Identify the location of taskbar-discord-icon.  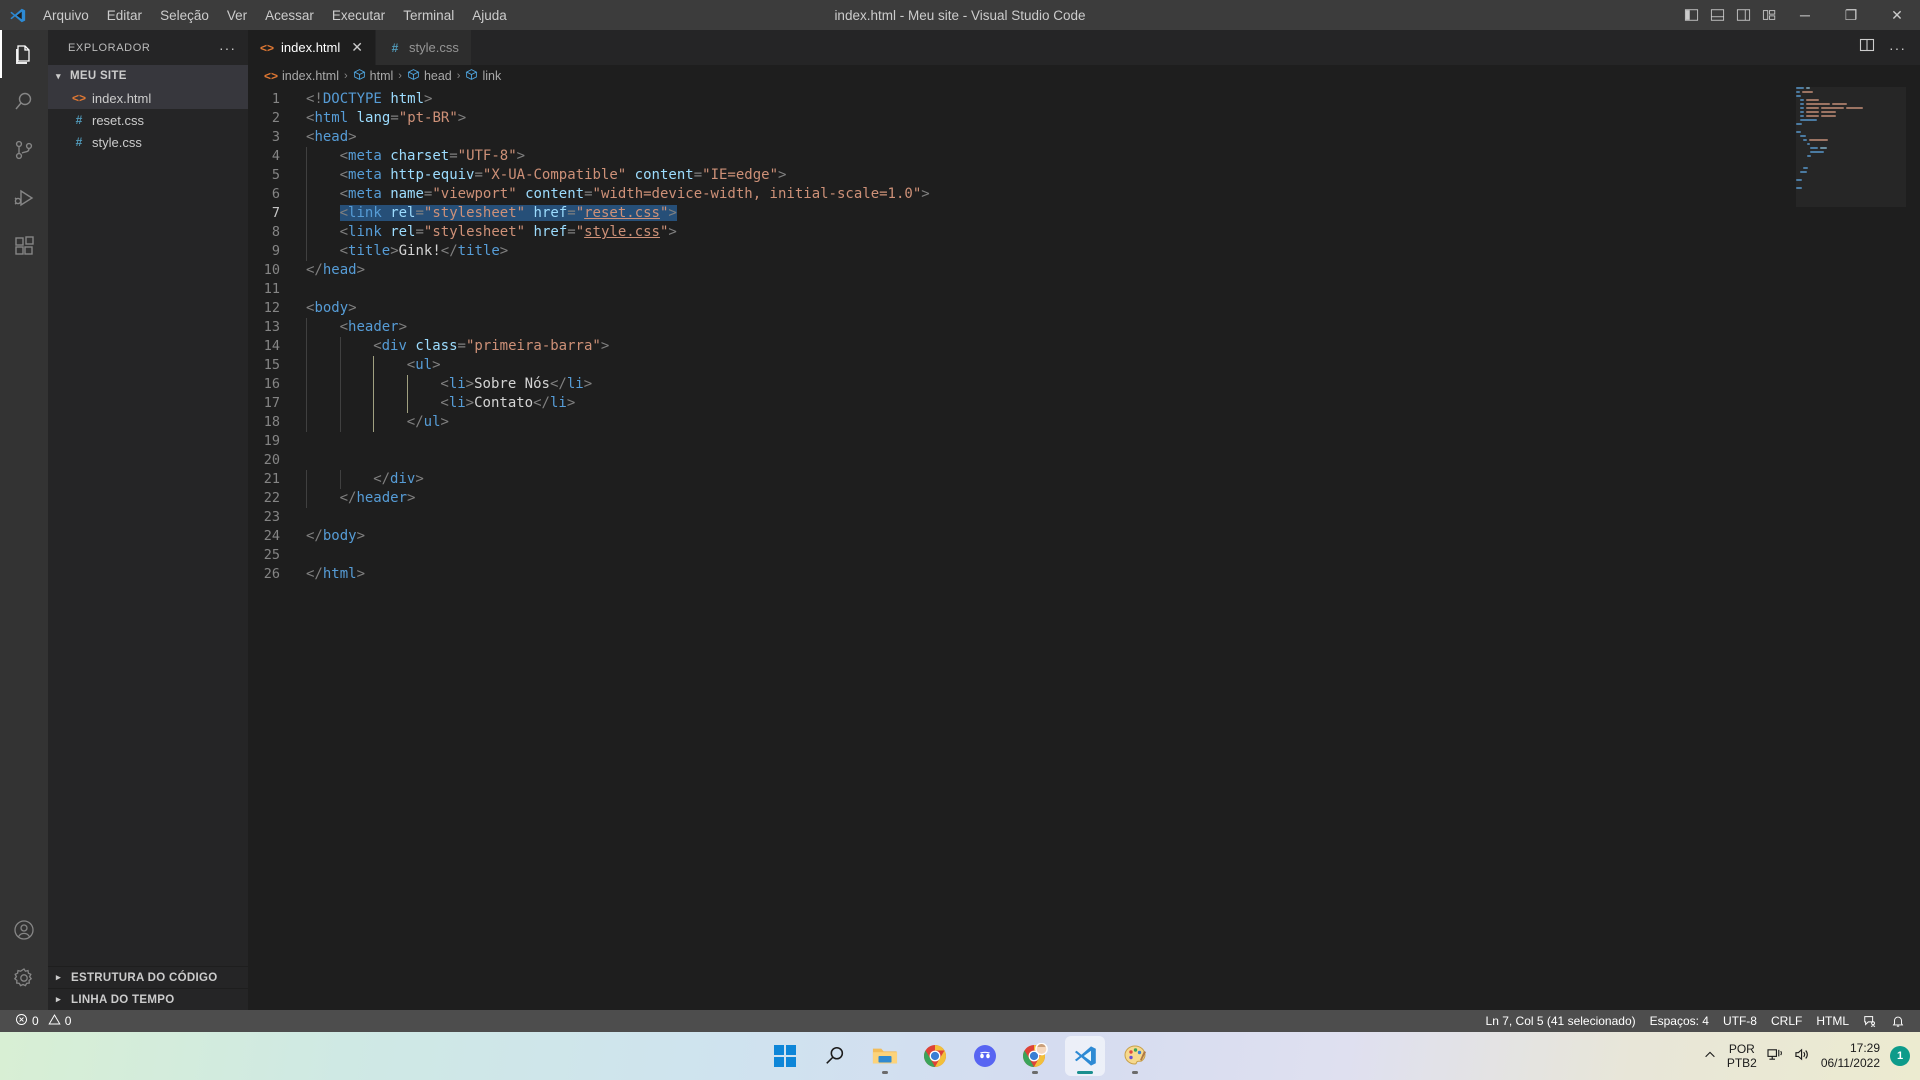
(985, 1056).